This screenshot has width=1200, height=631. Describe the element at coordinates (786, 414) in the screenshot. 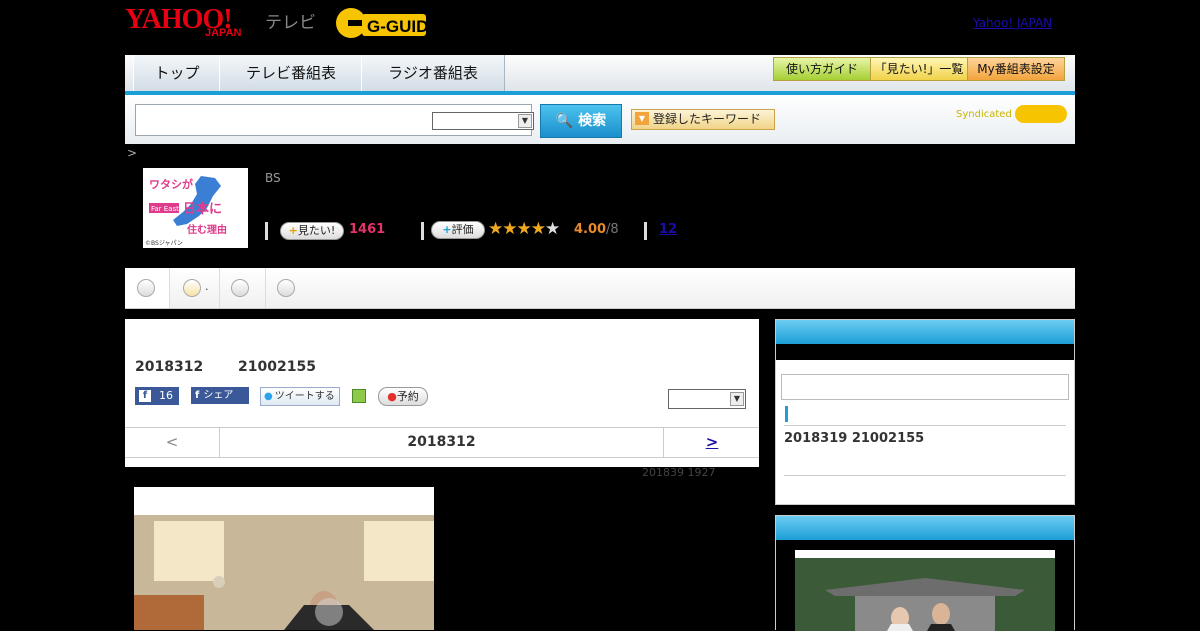

I see `accent-bar` at that location.